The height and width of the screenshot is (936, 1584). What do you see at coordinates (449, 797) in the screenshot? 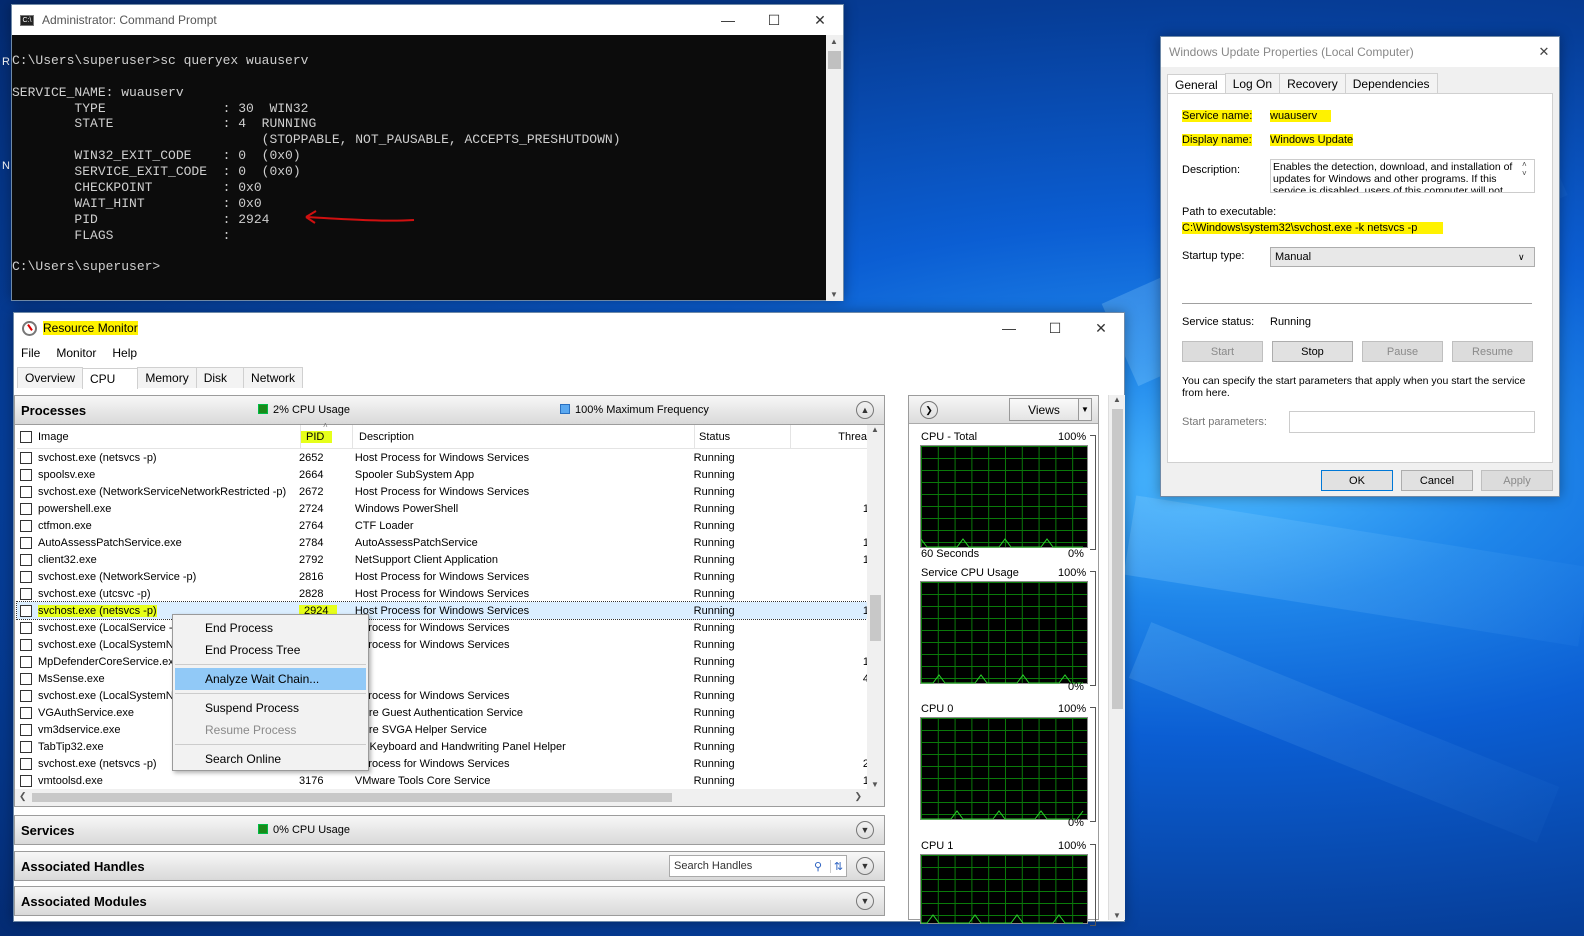
I see `processes-hscroll: ❮ ❯` at bounding box center [449, 797].